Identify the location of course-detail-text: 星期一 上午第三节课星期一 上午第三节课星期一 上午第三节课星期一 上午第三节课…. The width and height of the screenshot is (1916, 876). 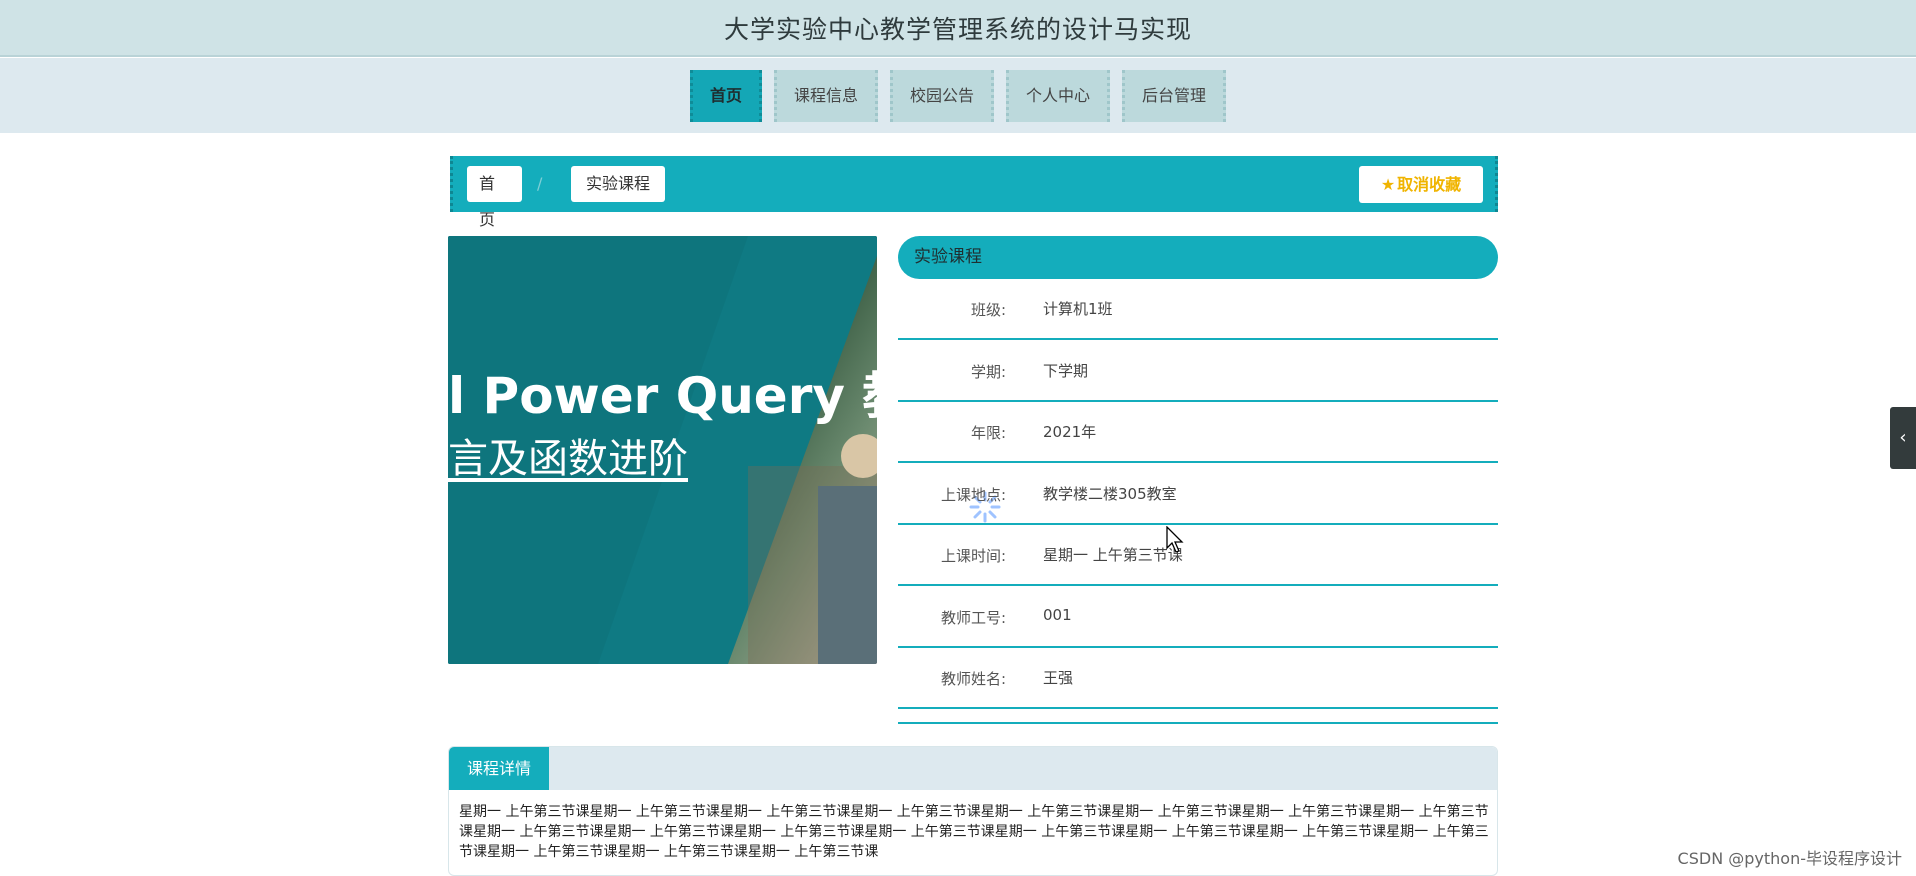
(974, 832).